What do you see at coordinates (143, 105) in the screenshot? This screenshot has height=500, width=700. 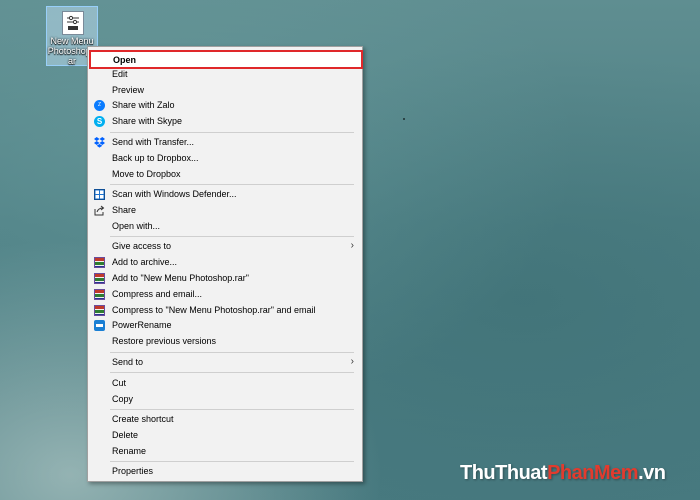 I see `menu-item-label: Share with Zalo` at bounding box center [143, 105].